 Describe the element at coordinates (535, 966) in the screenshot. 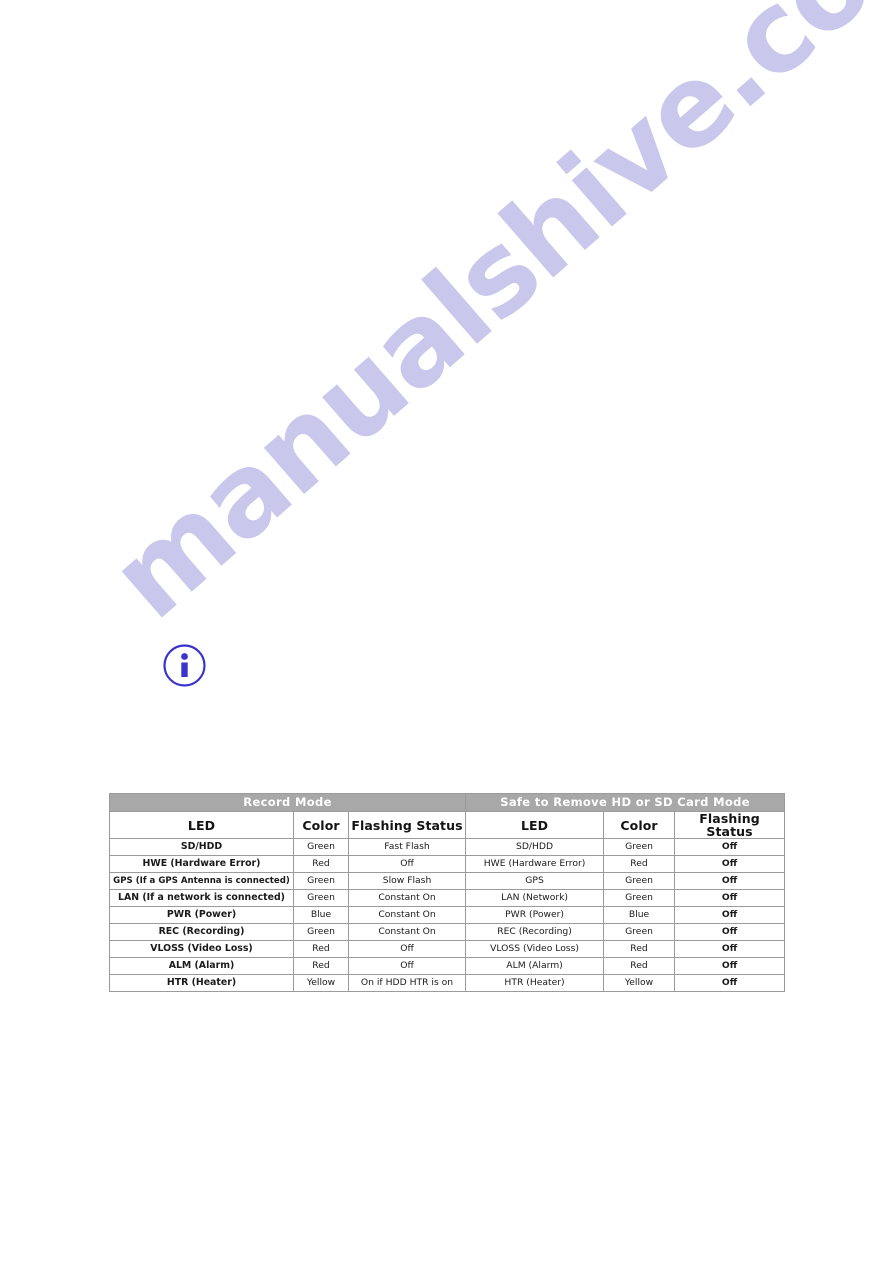

I see `cell-right-led: ALM (Alarm)` at that location.